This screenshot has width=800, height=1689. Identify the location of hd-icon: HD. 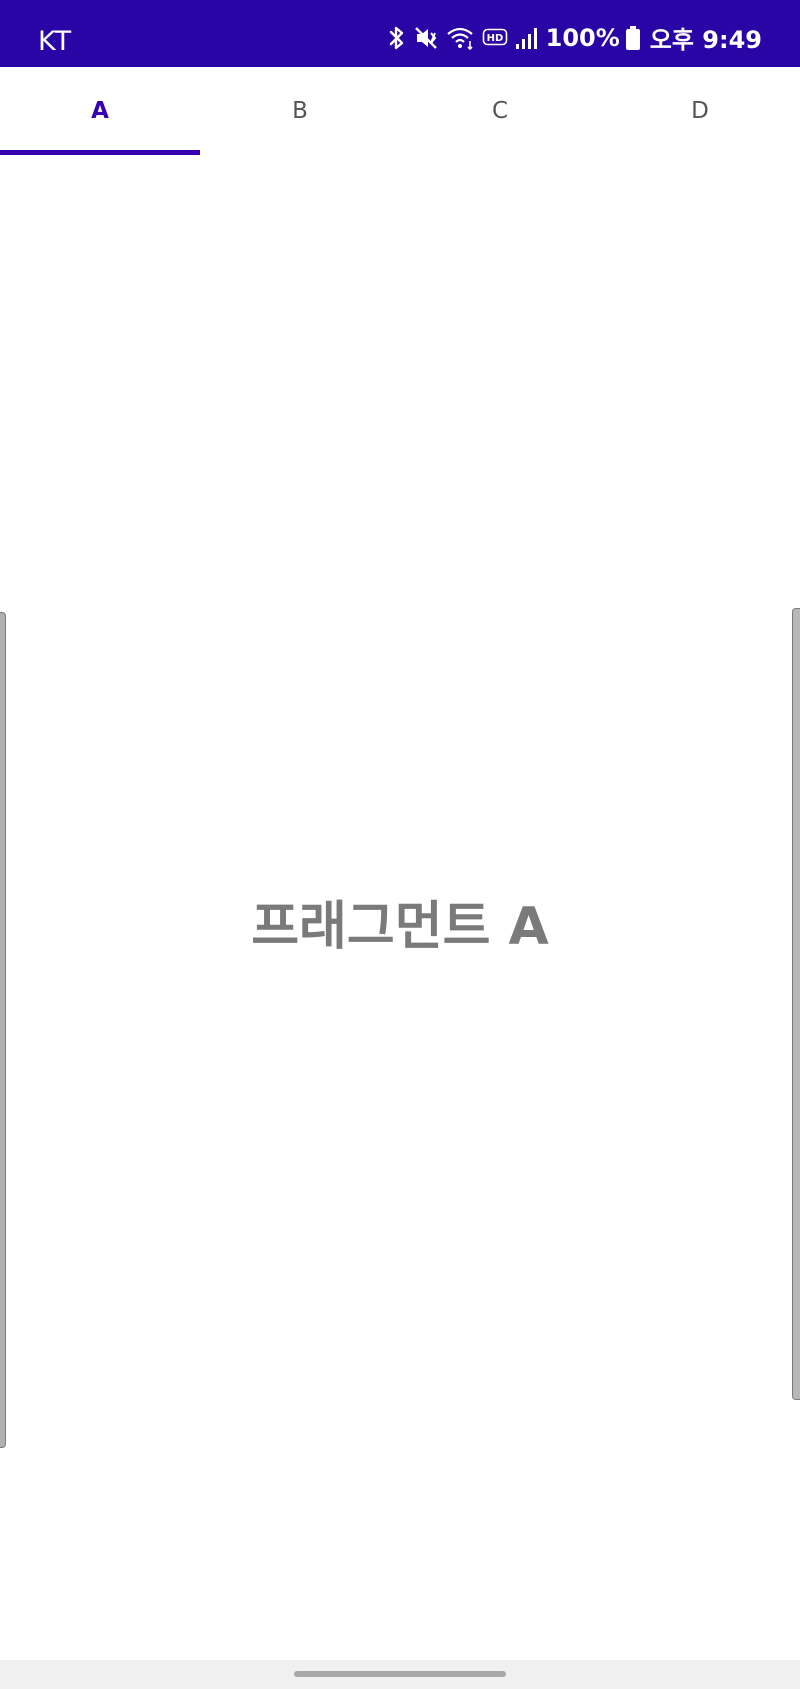
(495, 38).